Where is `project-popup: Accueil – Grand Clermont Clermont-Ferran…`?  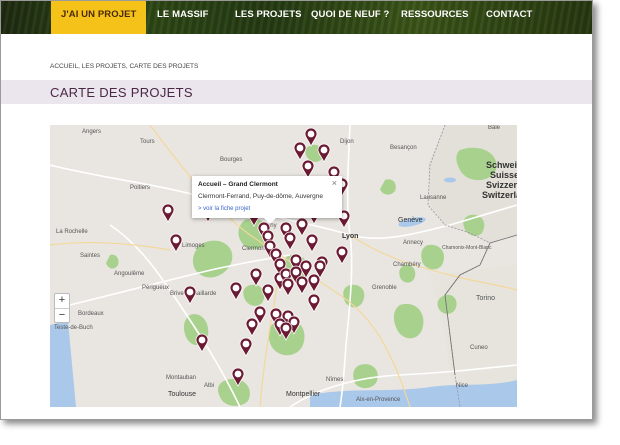
project-popup: Accueil – Grand Clermont Clermont-Ferran… is located at coordinates (267, 200).